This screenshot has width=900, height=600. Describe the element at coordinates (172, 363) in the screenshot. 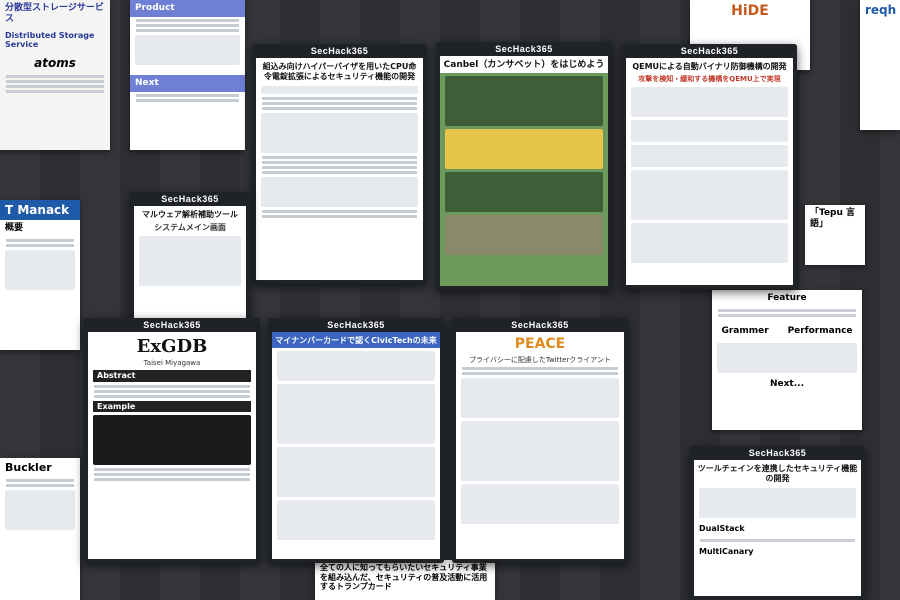

I see `poster-author: Taisei Miyagawa` at that location.